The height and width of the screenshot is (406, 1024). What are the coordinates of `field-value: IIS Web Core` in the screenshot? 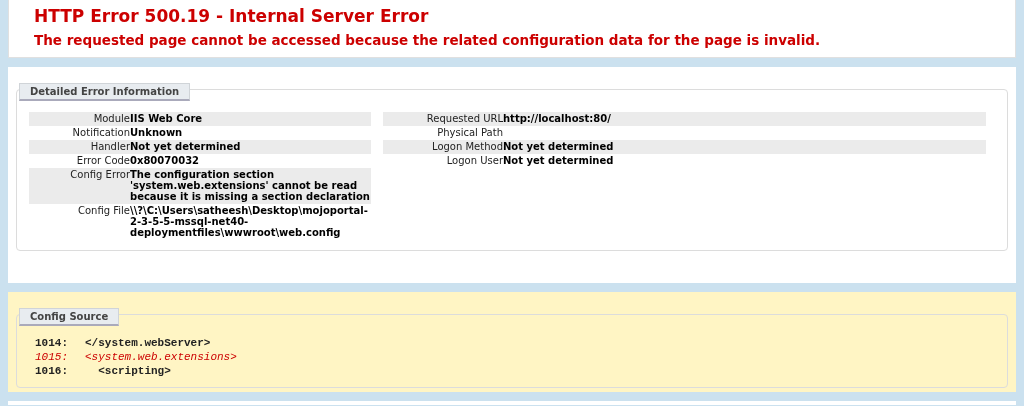 It's located at (250, 119).